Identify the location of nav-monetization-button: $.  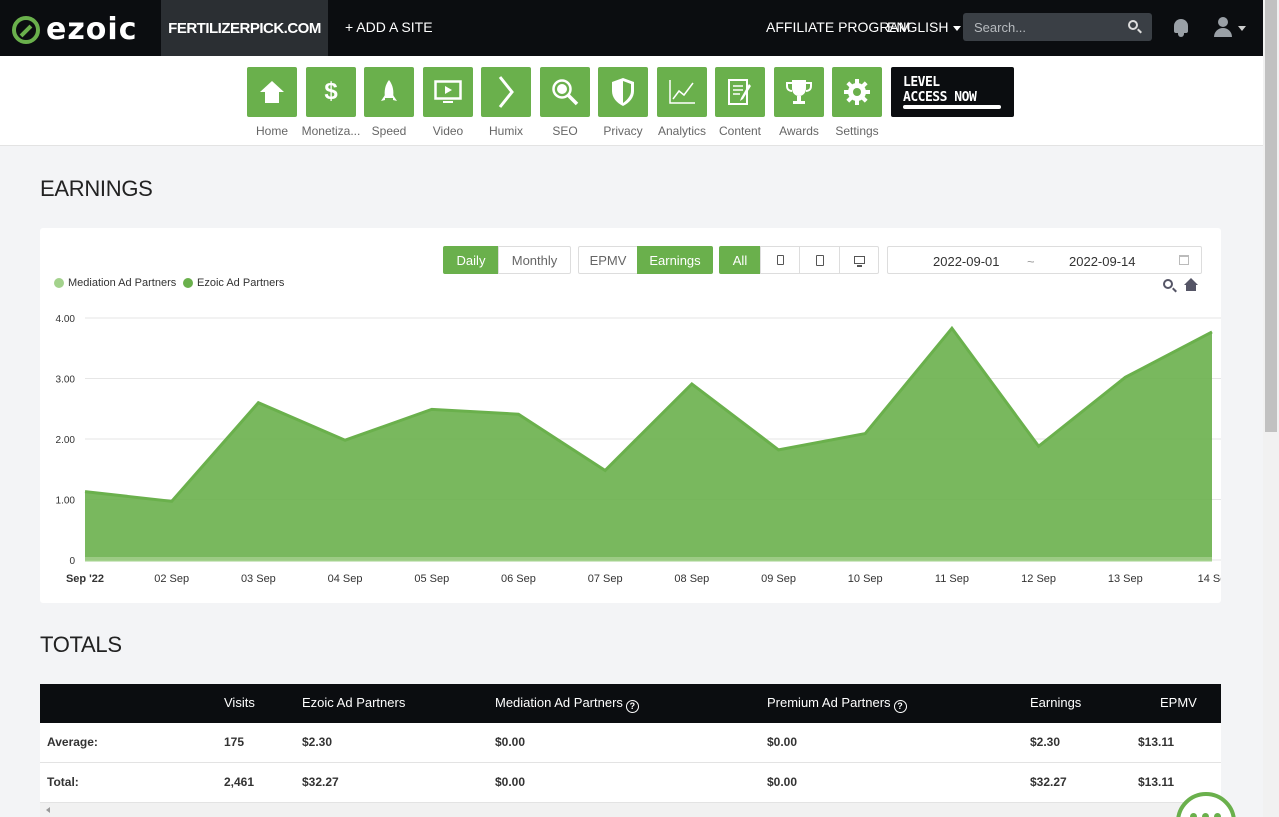
(331, 92).